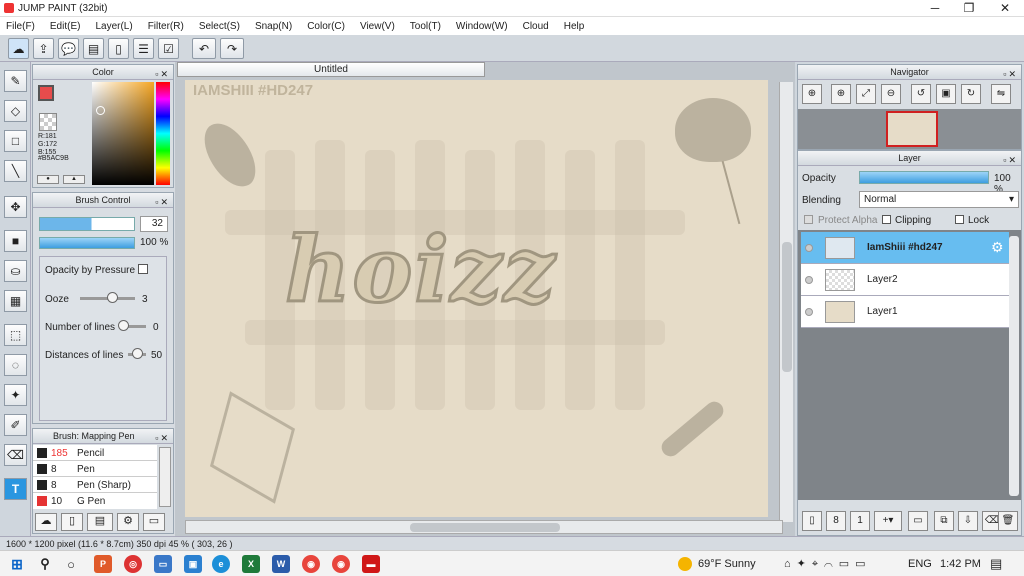 This screenshot has width=1024, height=576. I want to click on cloud-sync-icon: ☁, so click(18, 48).